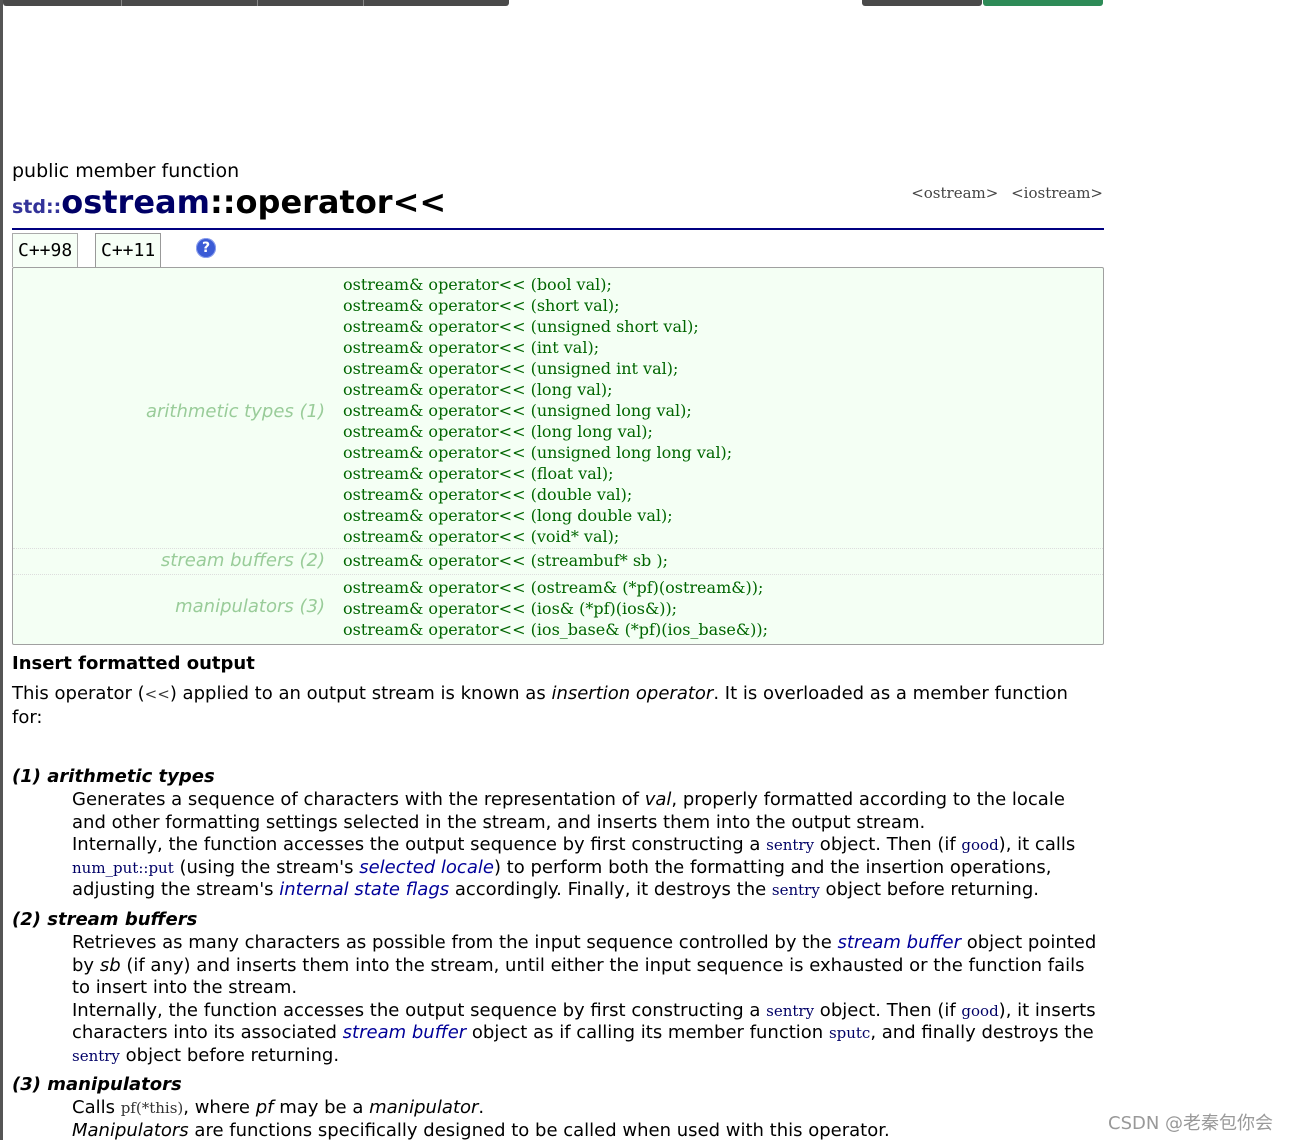 Image resolution: width=1295 pixels, height=1142 pixels. Describe the element at coordinates (537, 431) in the screenshot. I see `declaration-line: ostream& operator<< (long long val);` at that location.